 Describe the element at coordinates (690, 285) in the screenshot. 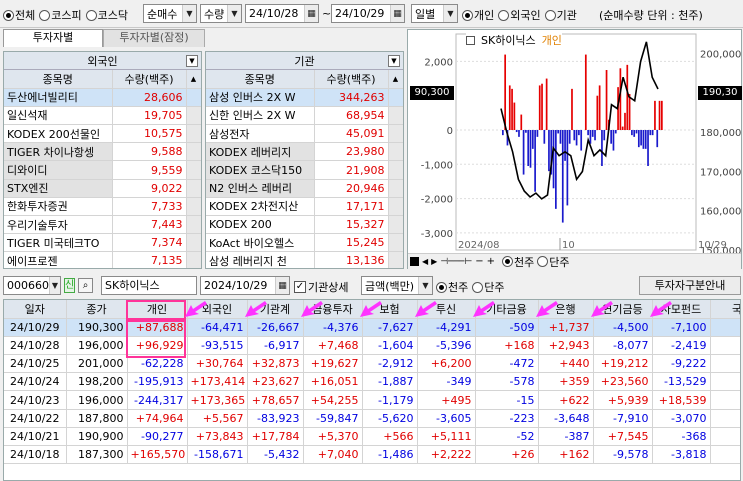

I see `investor-guide-button: 투자자구분안내` at that location.